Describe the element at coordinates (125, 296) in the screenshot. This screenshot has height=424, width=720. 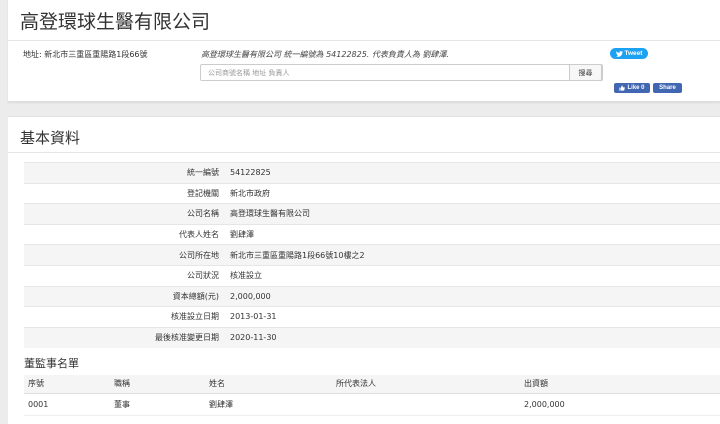
I see `info-label: 資本總額(元)` at that location.